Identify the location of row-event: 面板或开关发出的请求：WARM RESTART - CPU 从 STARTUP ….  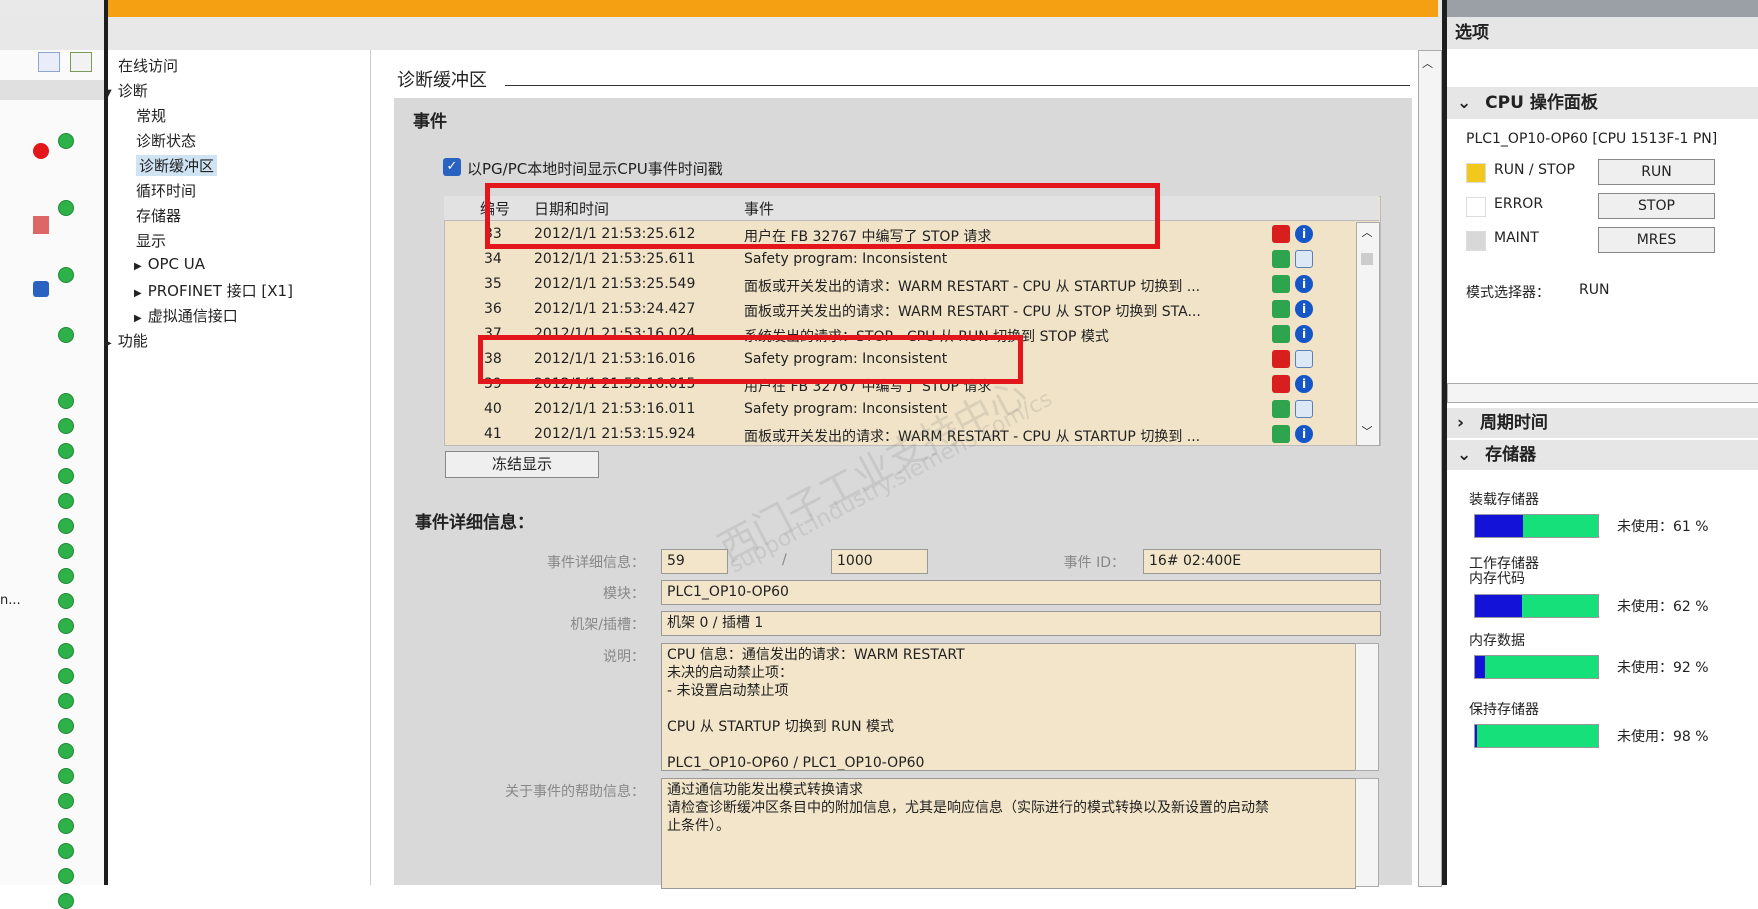
(972, 287).